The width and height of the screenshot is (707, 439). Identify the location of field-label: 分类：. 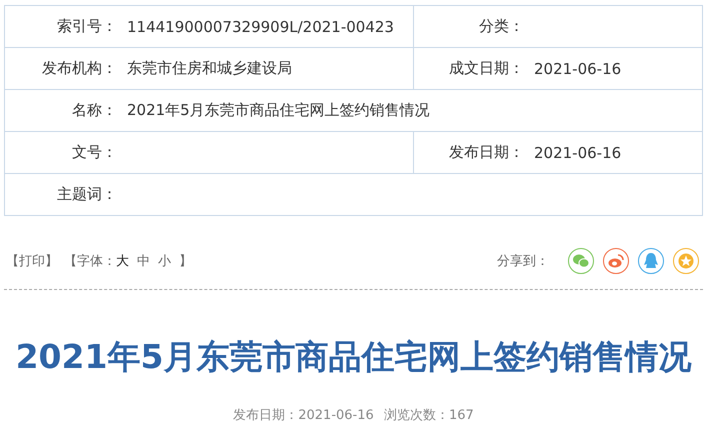
(501, 26).